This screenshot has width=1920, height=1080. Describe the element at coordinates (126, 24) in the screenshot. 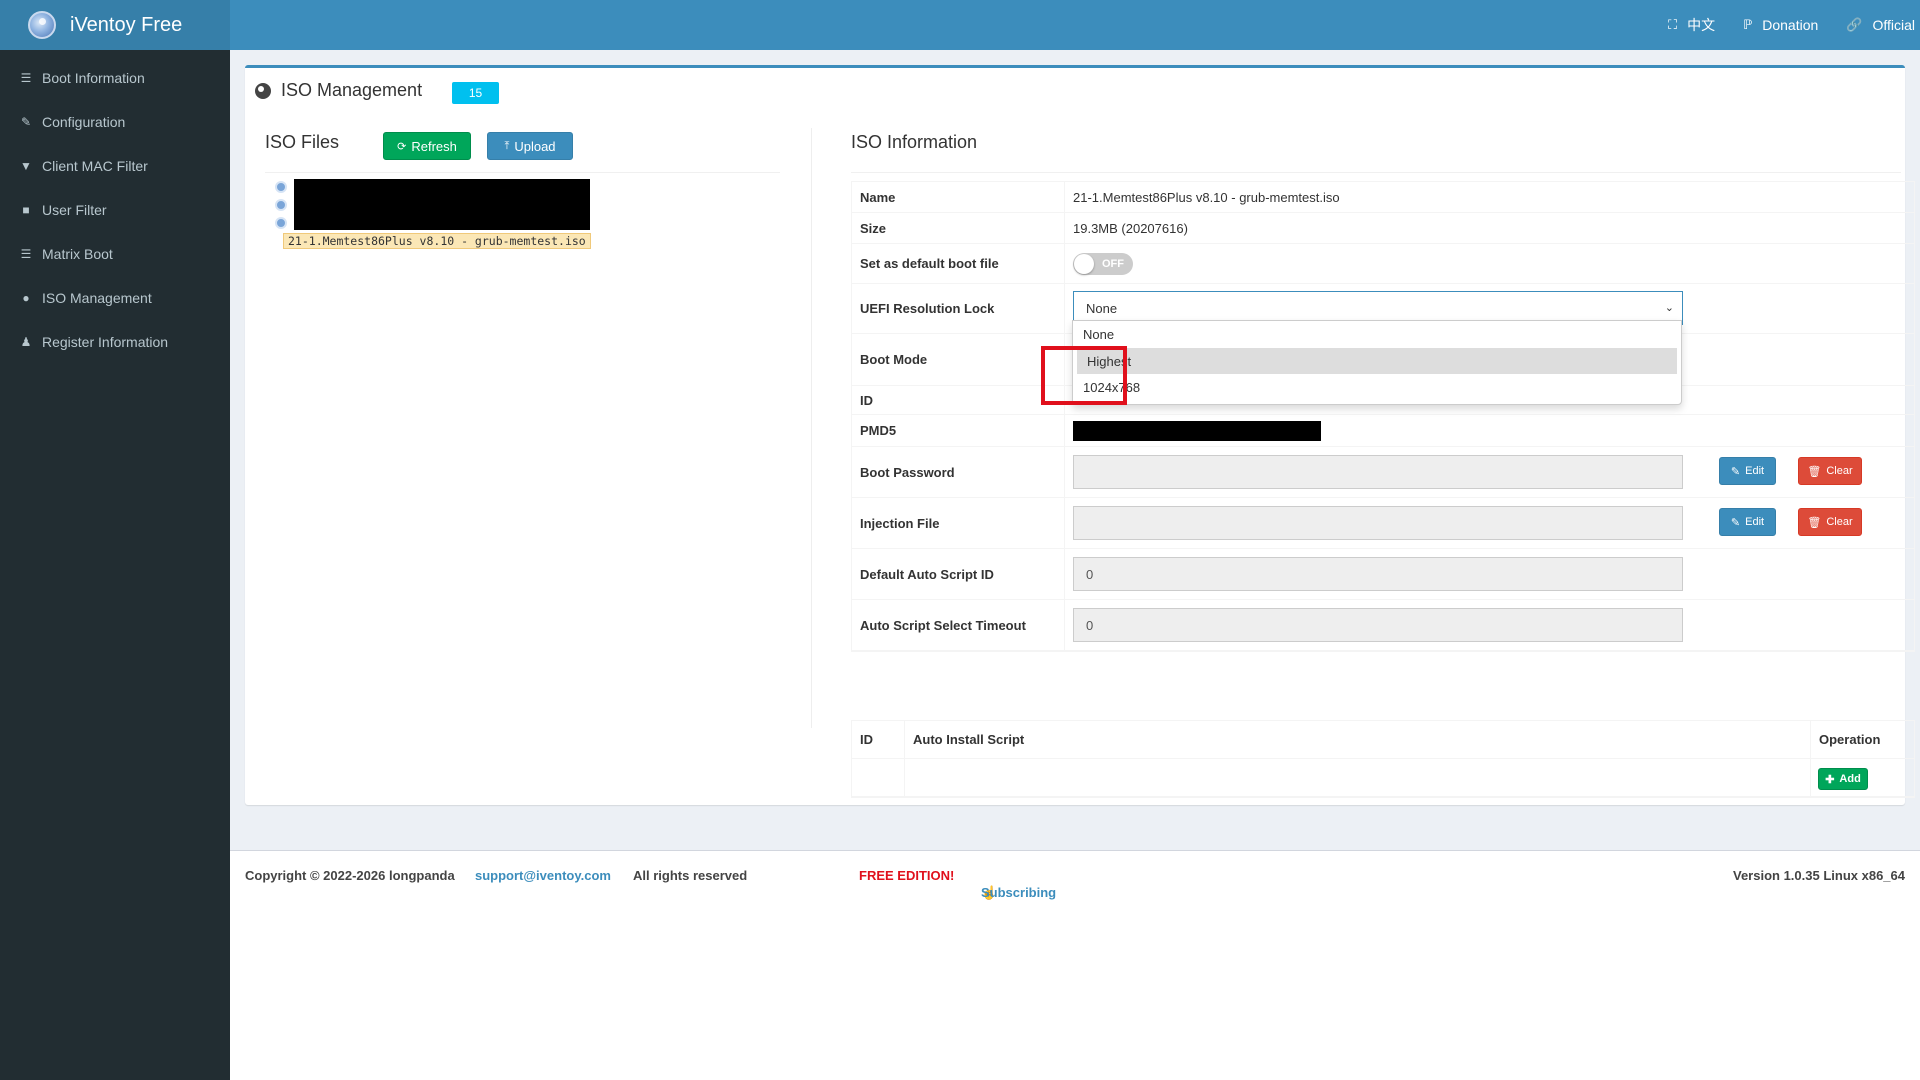

I see `app-title: iVentoy Free` at that location.